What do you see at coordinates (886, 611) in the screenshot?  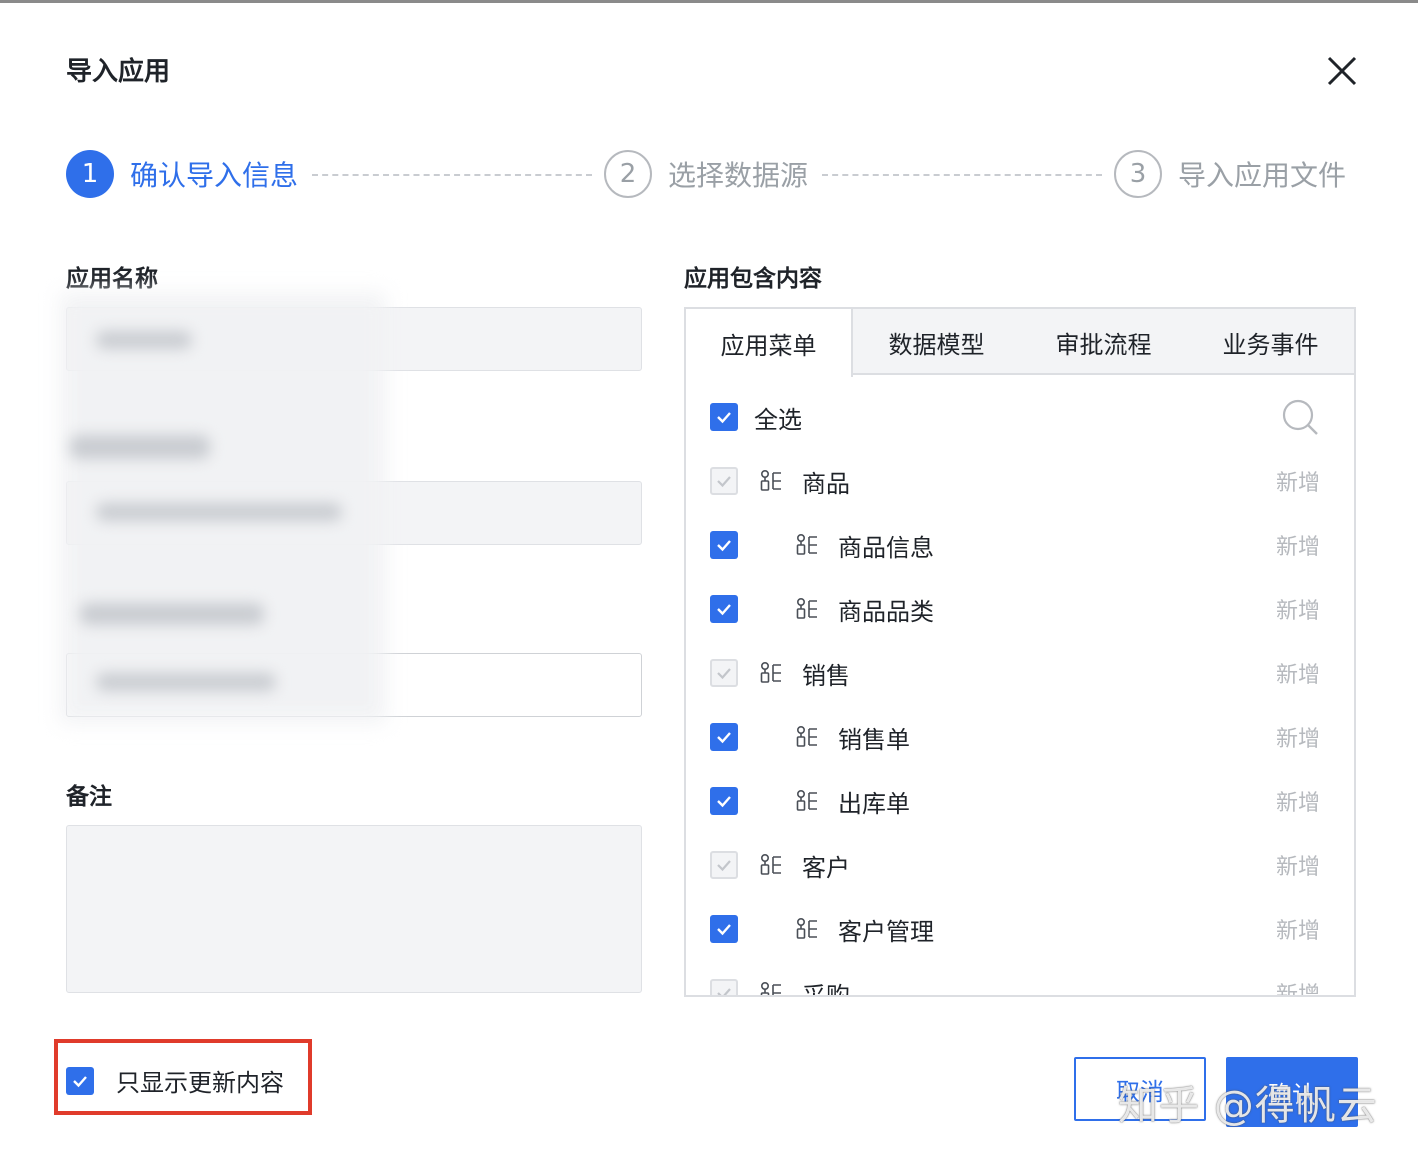 I see `menu-item-name: 商品品类` at bounding box center [886, 611].